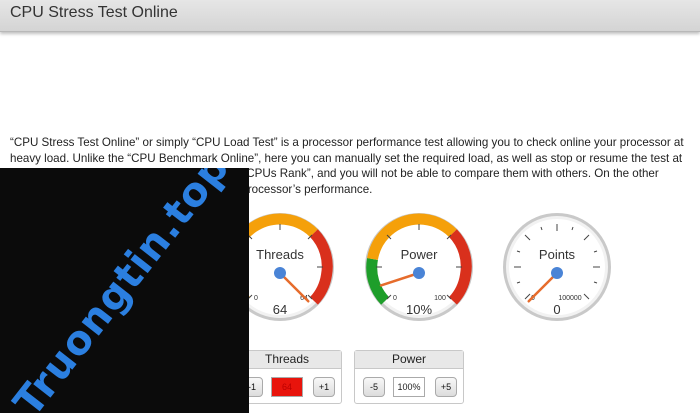  Describe the element at coordinates (556, 309) in the screenshot. I see `points-gauge-value: 0` at that location.